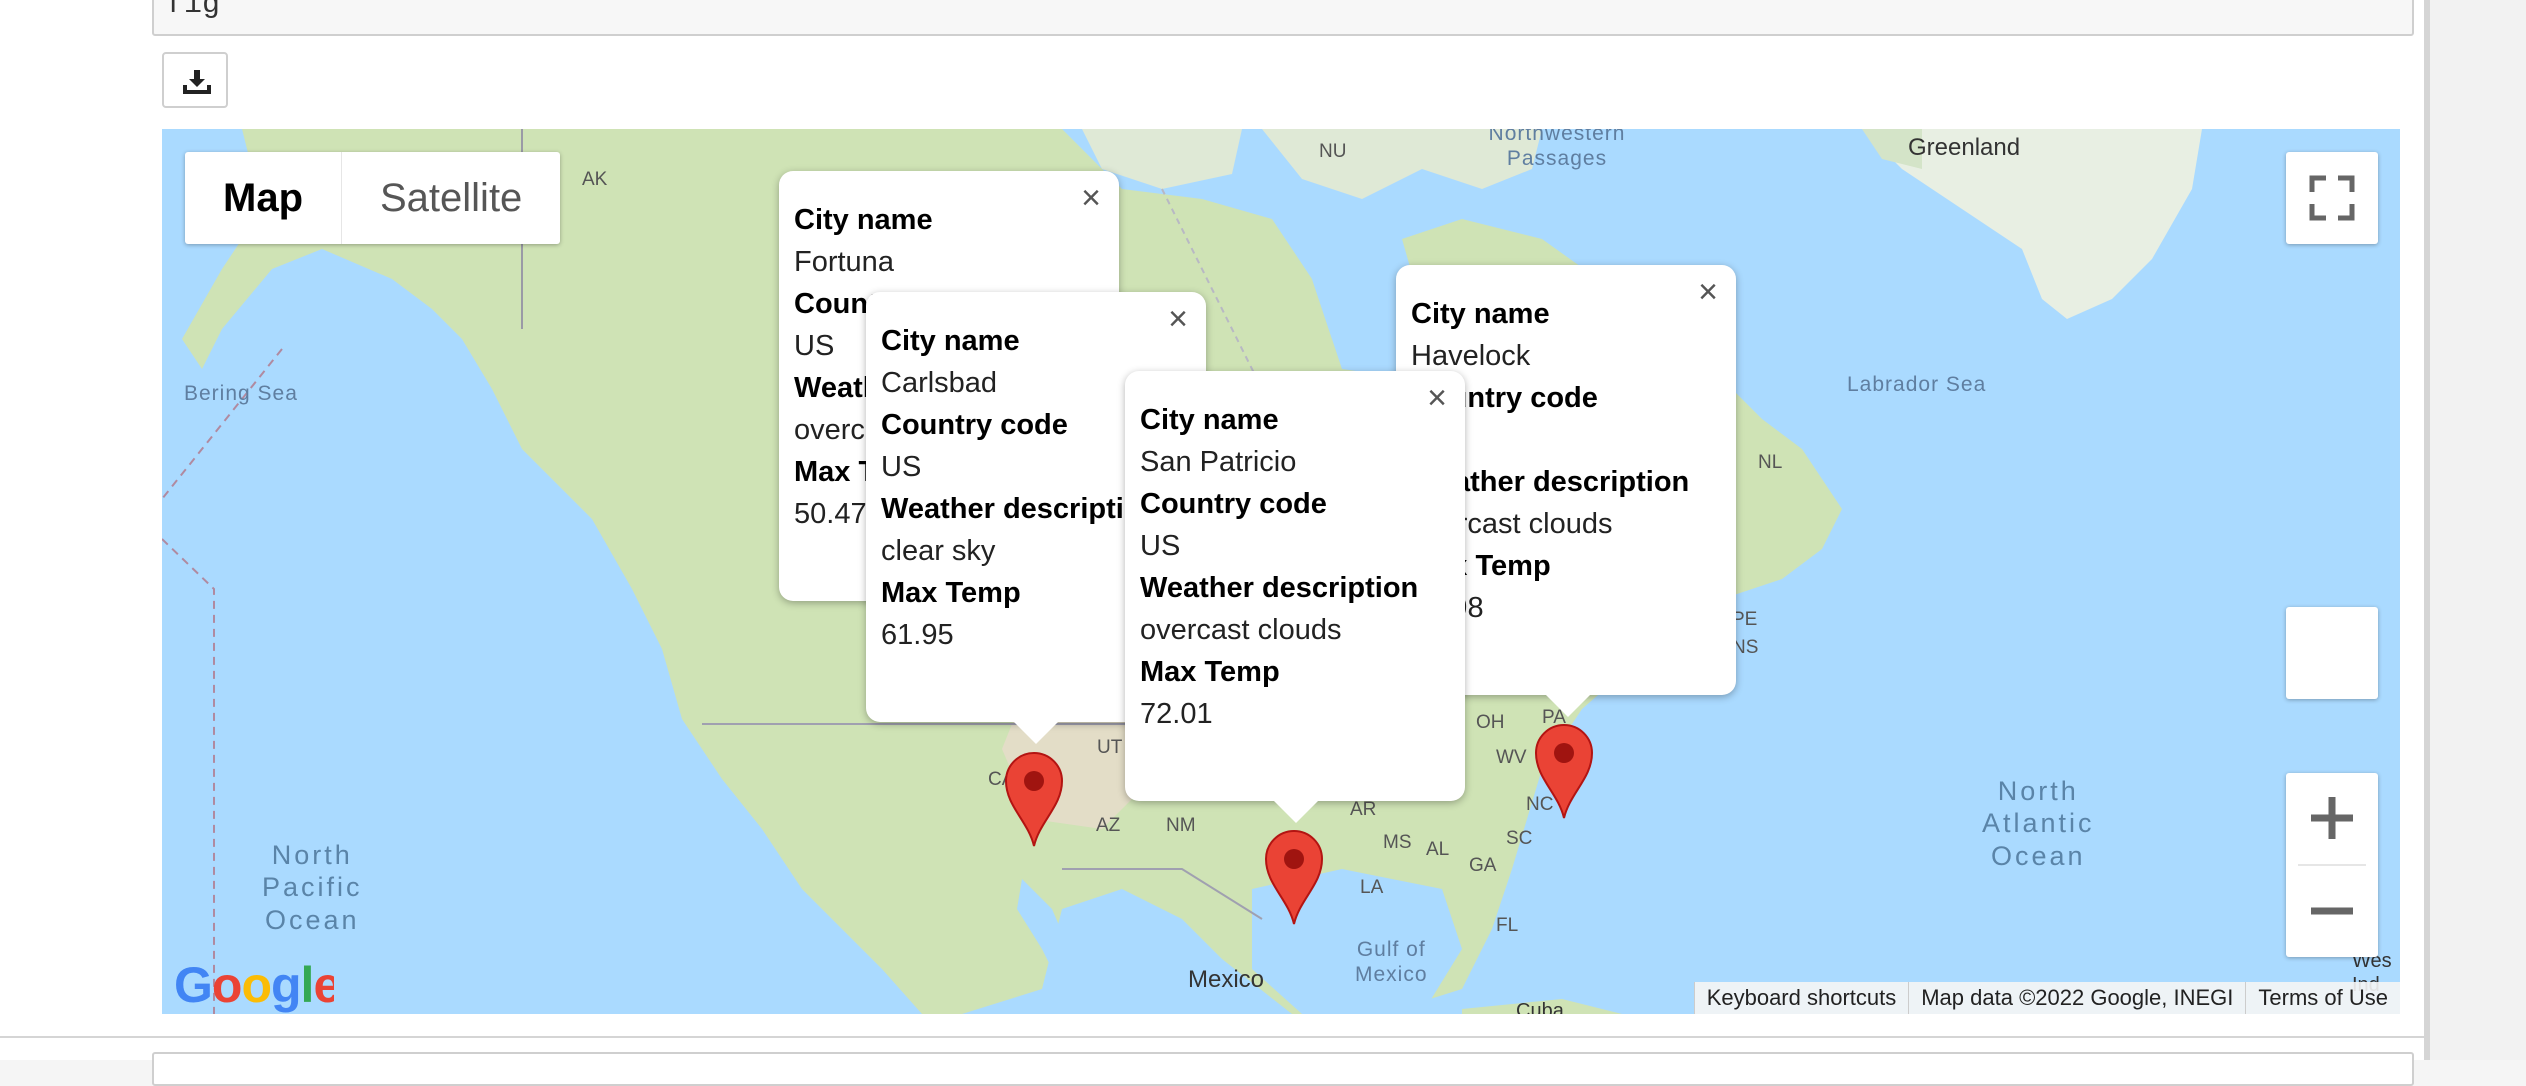 The width and height of the screenshot is (2526, 1086). I want to click on download-button, so click(195, 80).